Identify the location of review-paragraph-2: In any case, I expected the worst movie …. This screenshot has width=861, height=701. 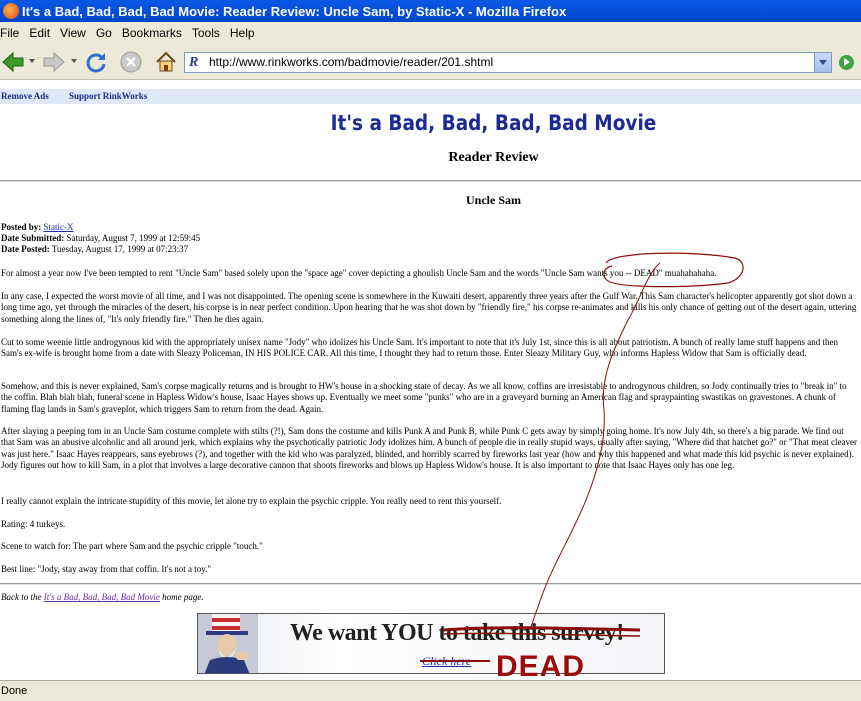
(429, 307).